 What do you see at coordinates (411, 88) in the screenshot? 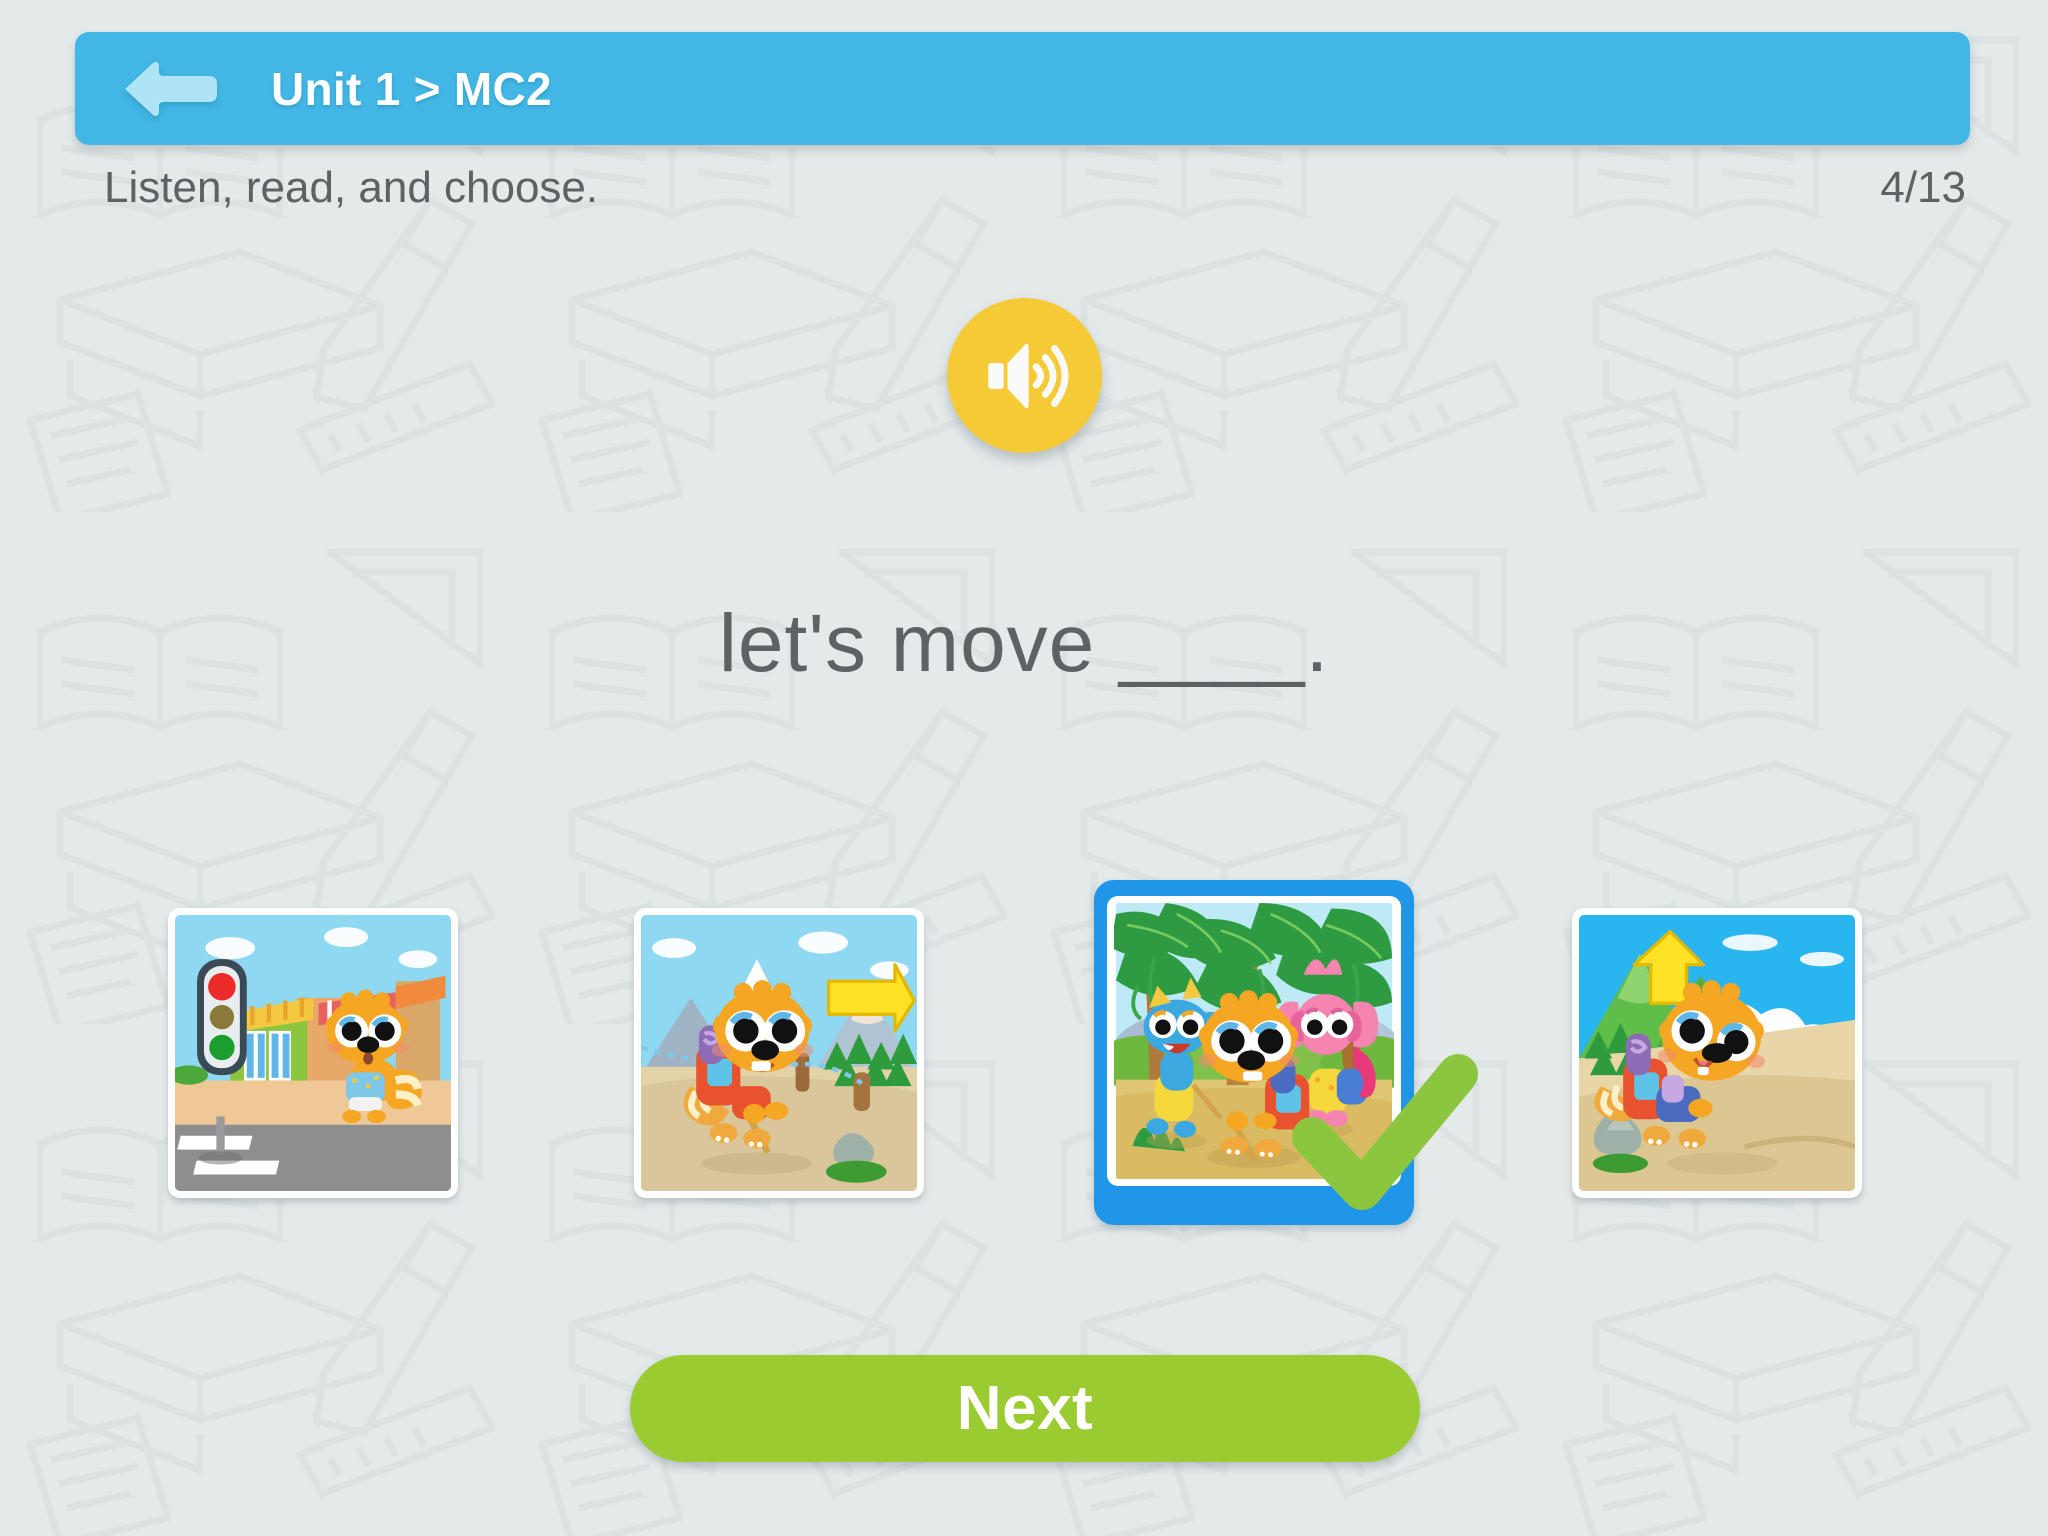
I see `page-title: Unit 1 > MC2` at bounding box center [411, 88].